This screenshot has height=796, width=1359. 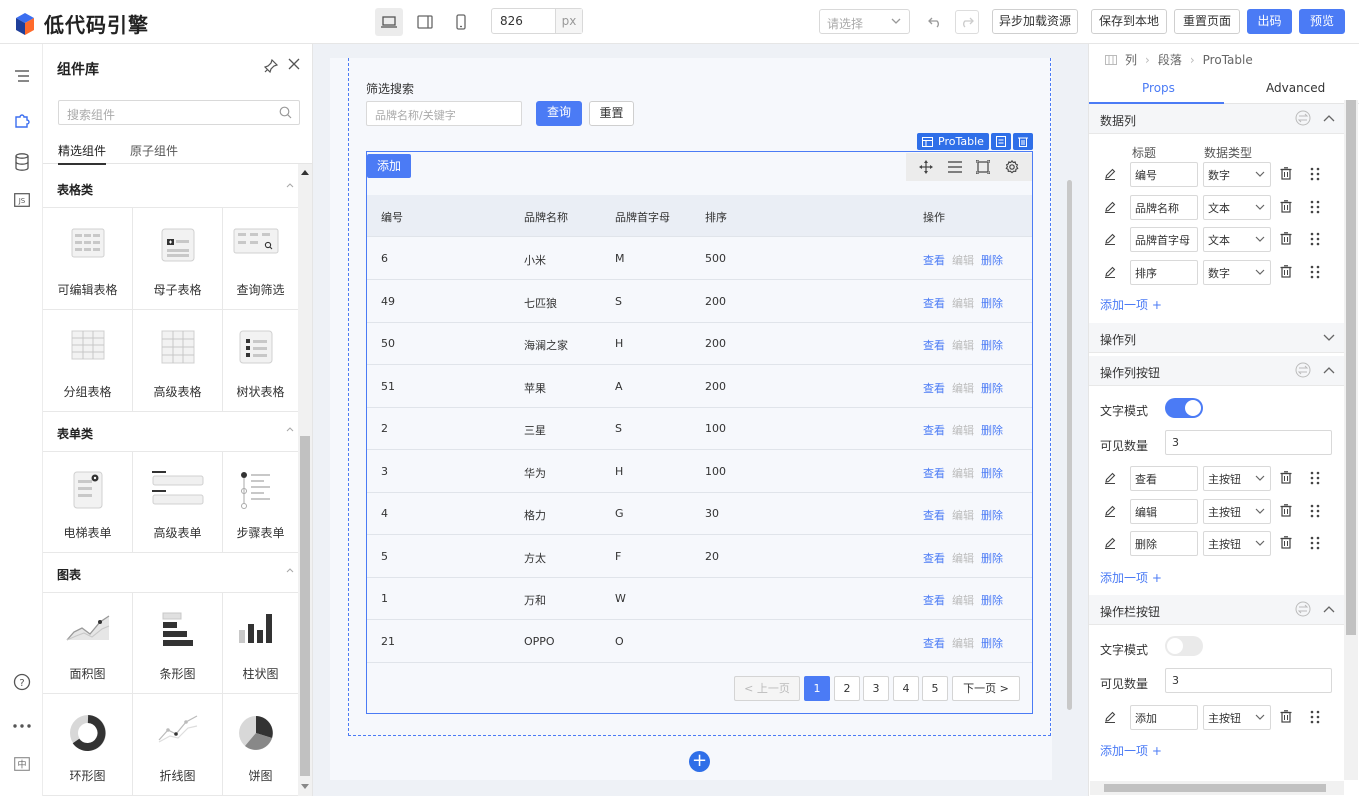 What do you see at coordinates (88, 259) in the screenshot?
I see `component-editable-table: 可编辑表格` at bounding box center [88, 259].